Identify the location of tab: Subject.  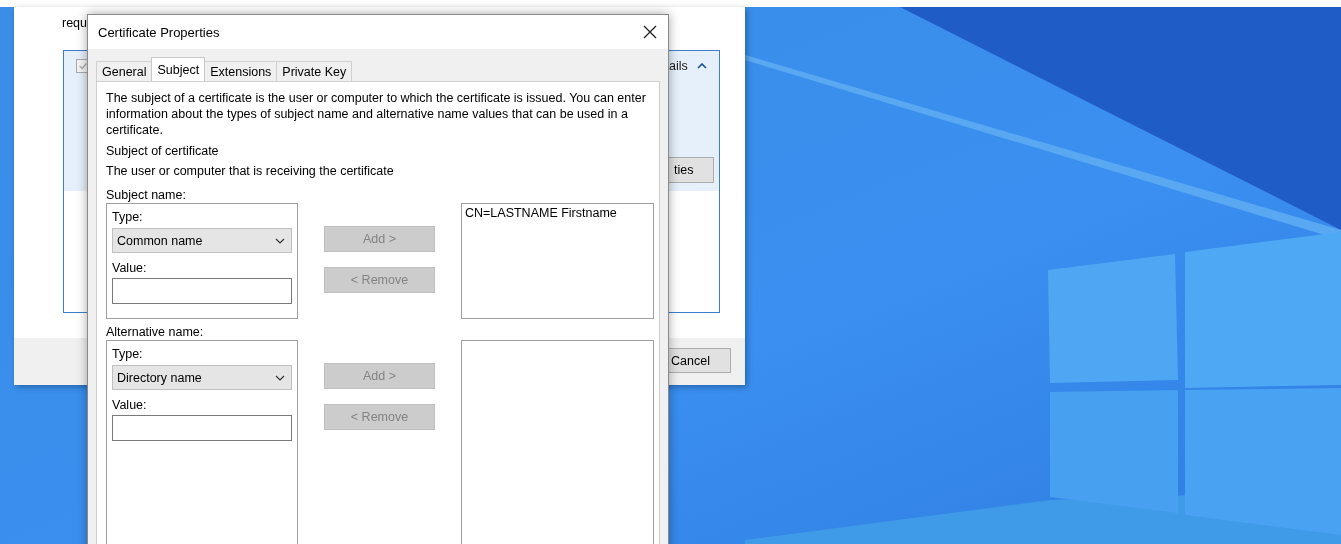
(178, 69).